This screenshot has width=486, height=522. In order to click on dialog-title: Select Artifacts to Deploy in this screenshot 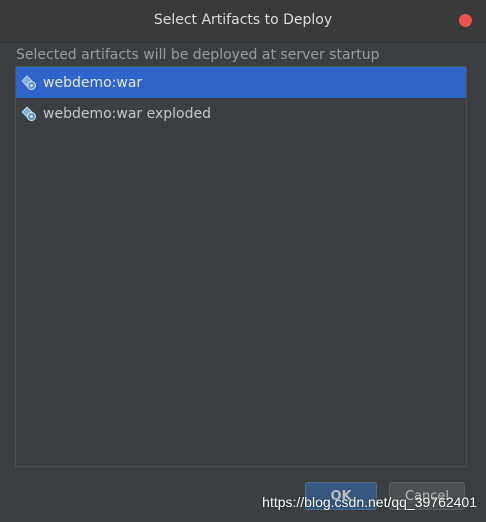, I will do `click(243, 20)`.